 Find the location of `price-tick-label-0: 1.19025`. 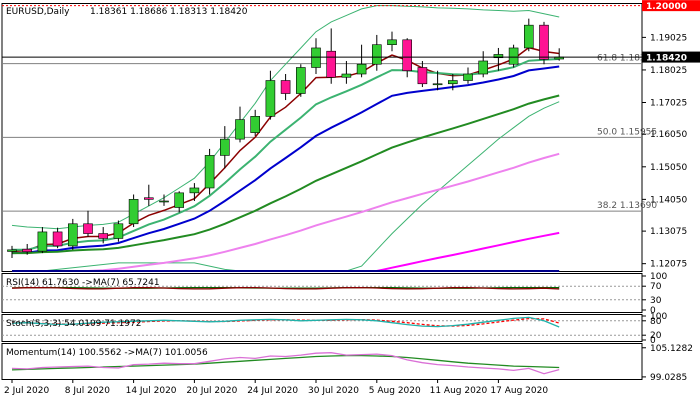

price-tick-label-0: 1.19025 is located at coordinates (668, 38).